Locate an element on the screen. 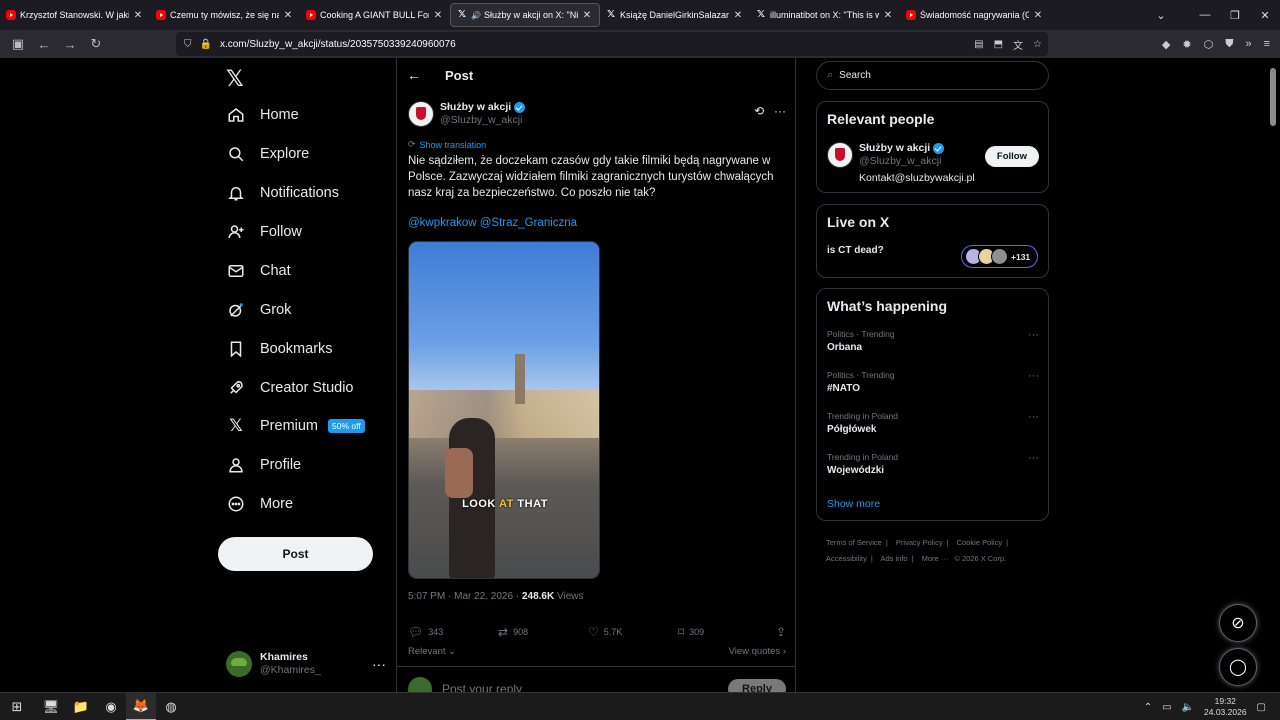 The image size is (1280, 720). nav-item-follow: Follow is located at coordinates (264, 232).